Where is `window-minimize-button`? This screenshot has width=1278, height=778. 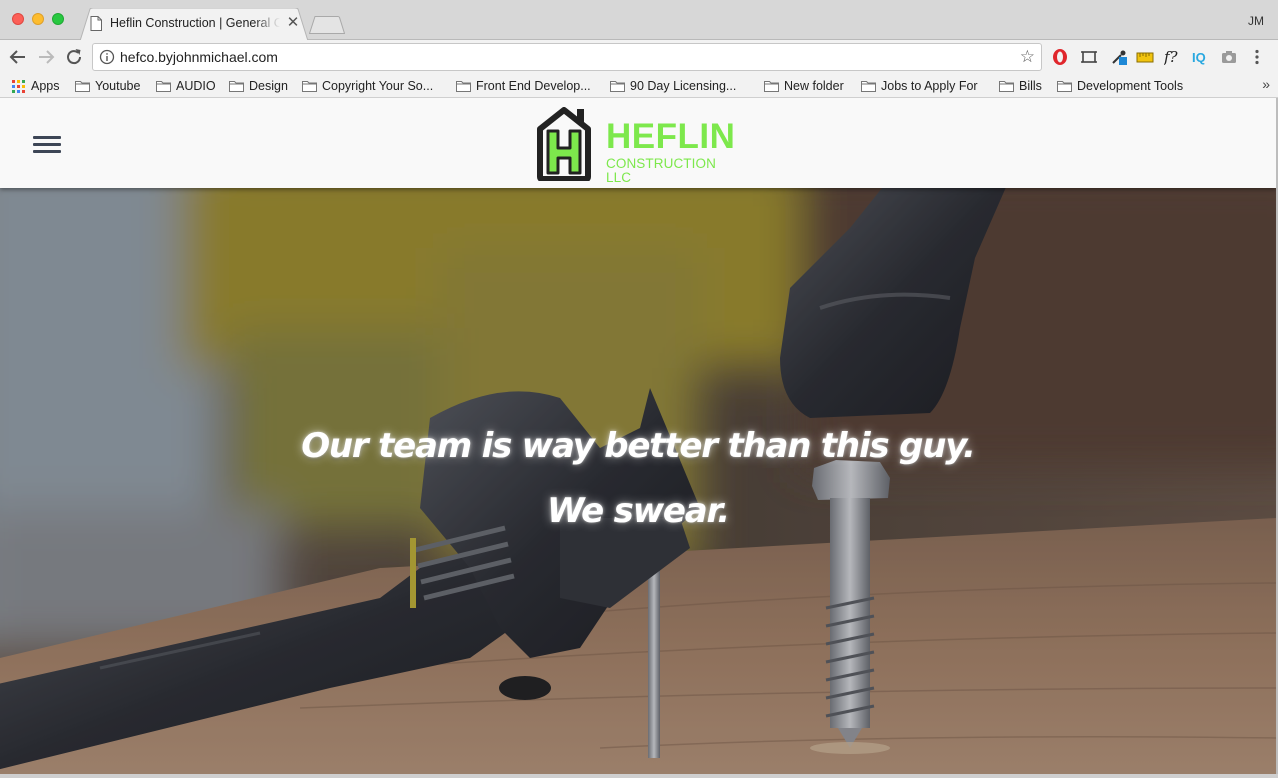 window-minimize-button is located at coordinates (38, 19).